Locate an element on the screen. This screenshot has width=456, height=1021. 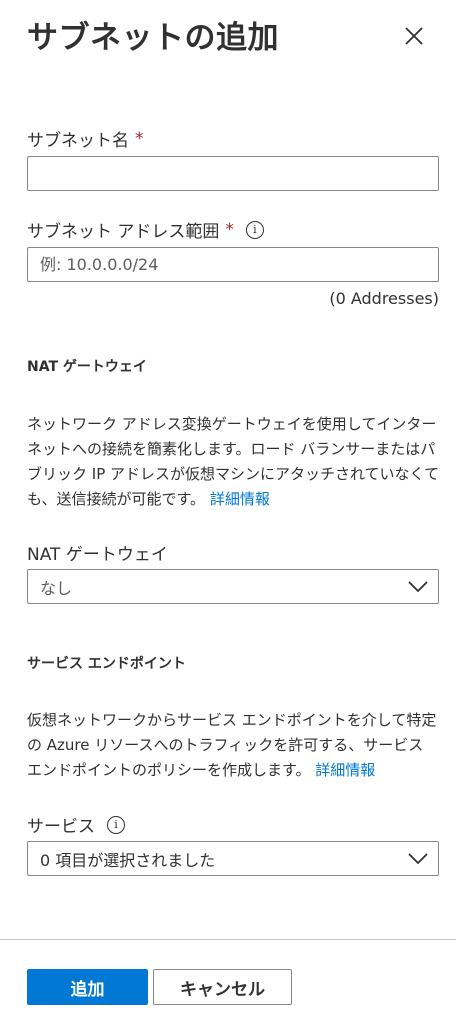
nat-gateway-section-title: NAT ゲートウェイ is located at coordinates (87, 367).